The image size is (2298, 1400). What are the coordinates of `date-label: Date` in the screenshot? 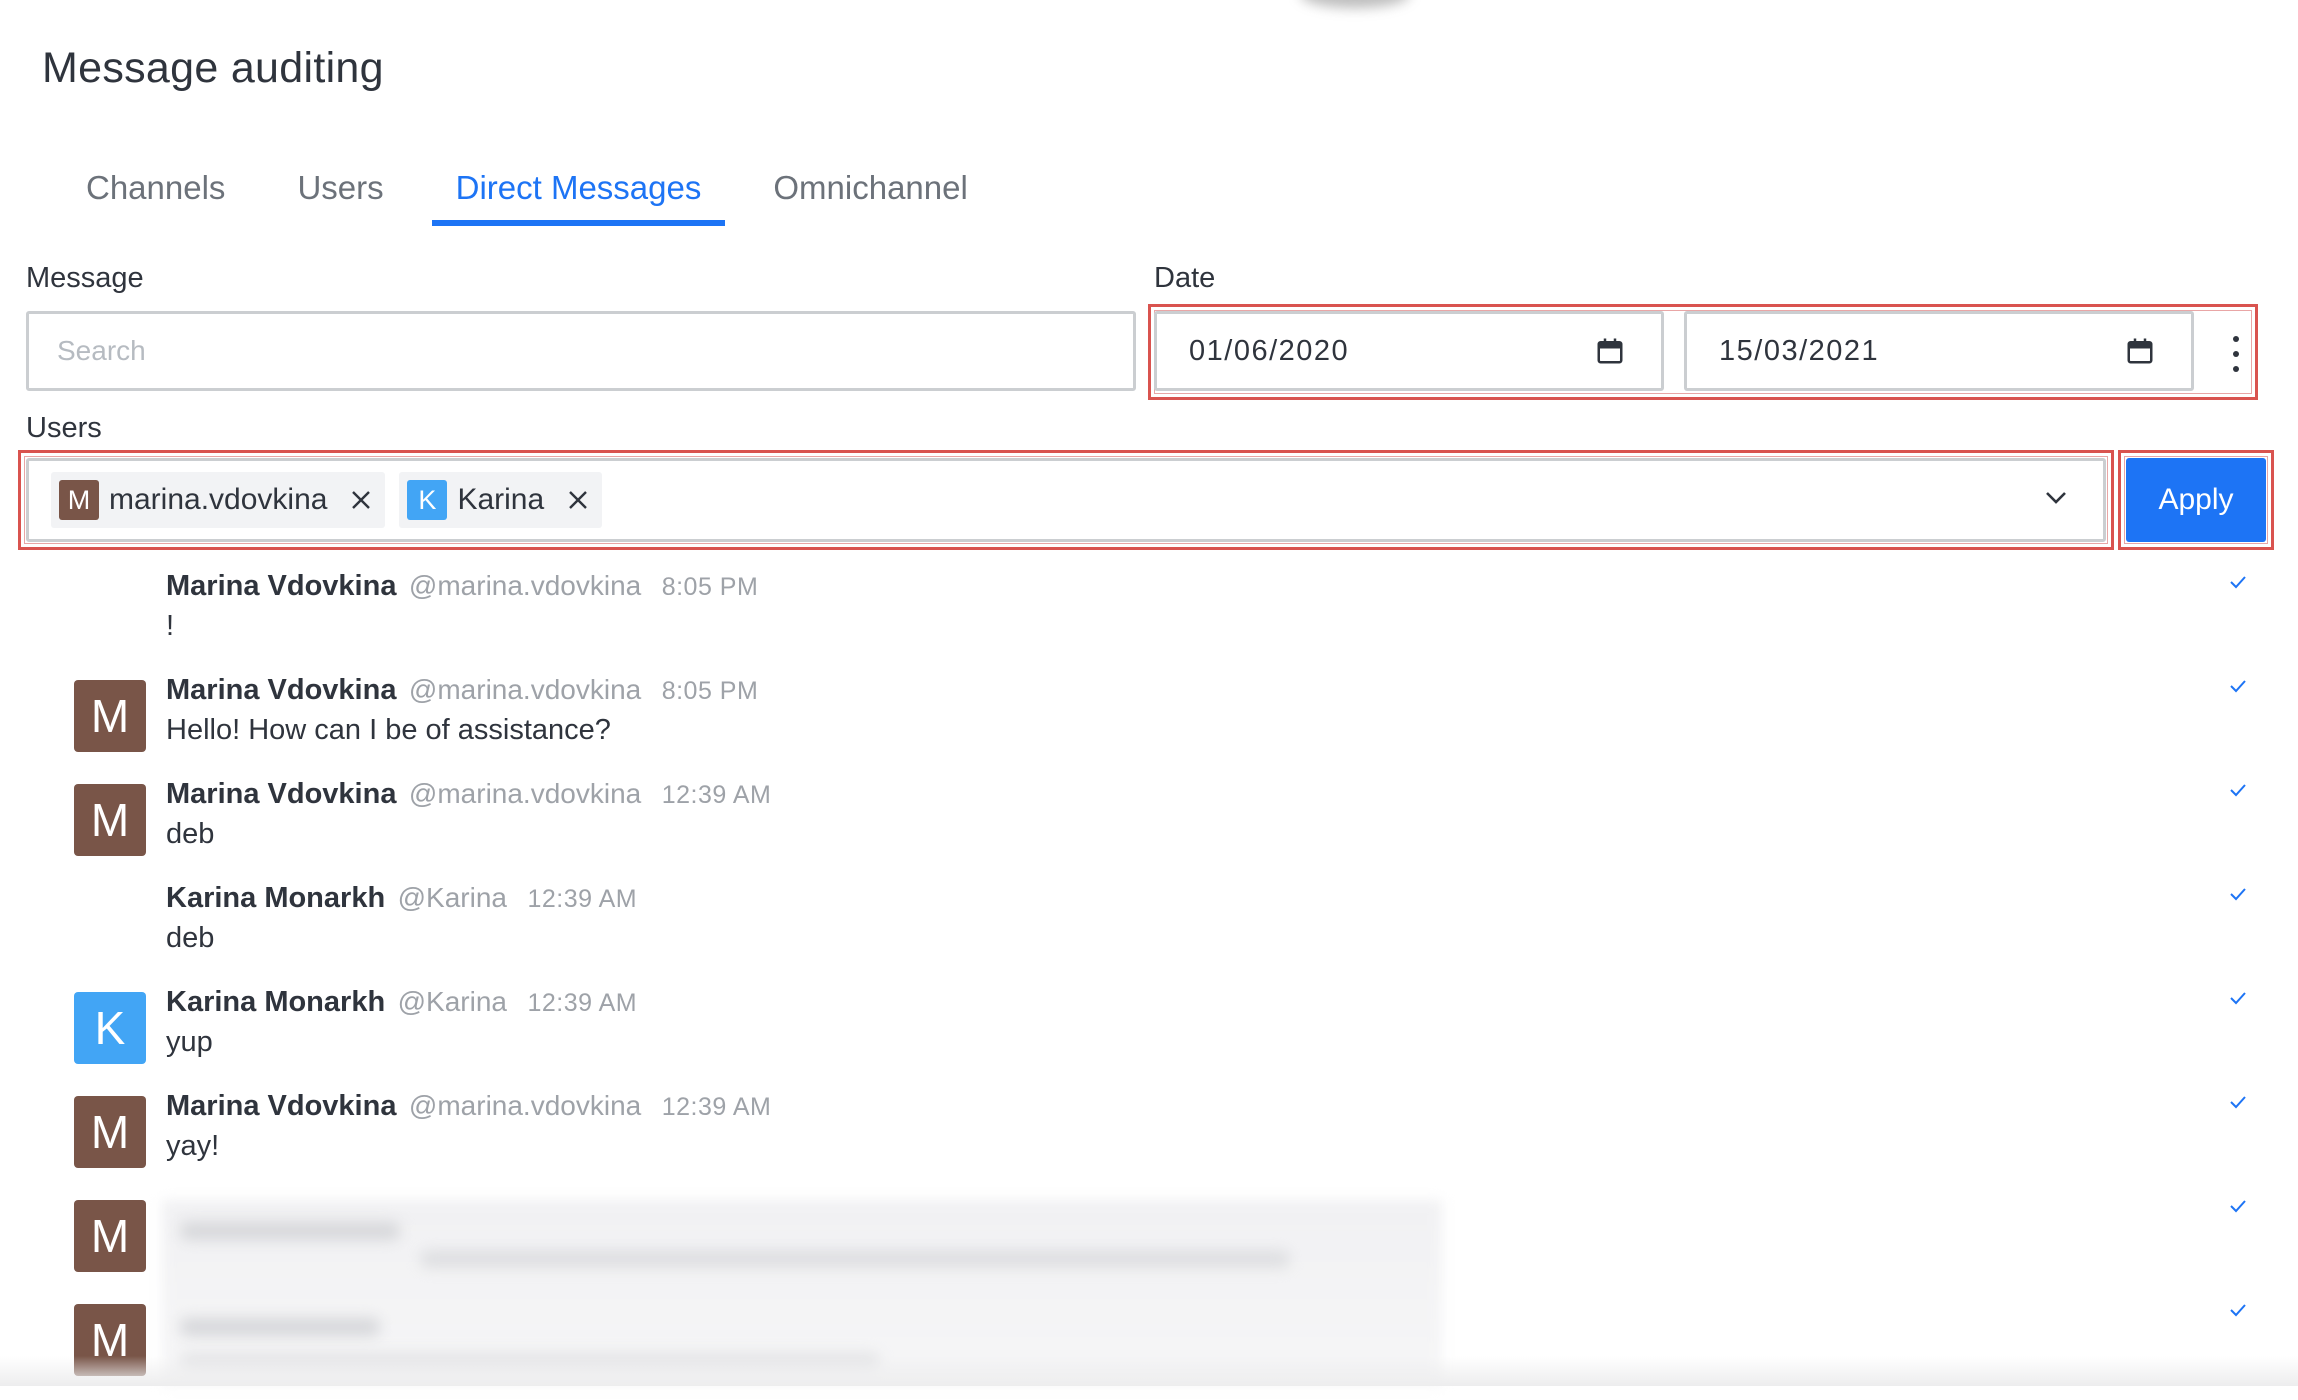 It's located at (1185, 278).